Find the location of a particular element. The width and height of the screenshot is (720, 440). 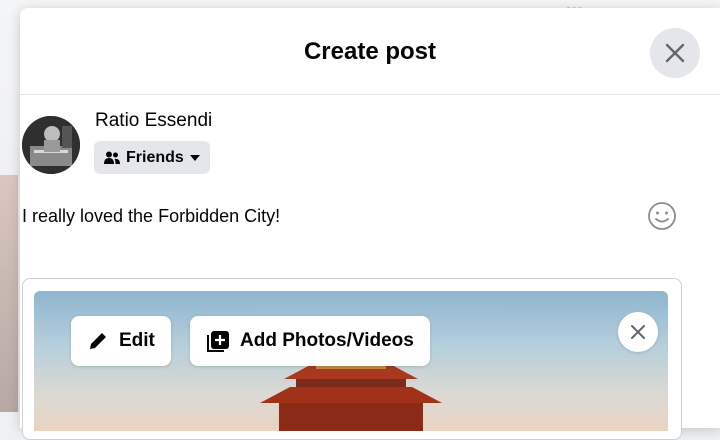

add-photos-videos-button: Add Photos/Videos is located at coordinates (310, 341).